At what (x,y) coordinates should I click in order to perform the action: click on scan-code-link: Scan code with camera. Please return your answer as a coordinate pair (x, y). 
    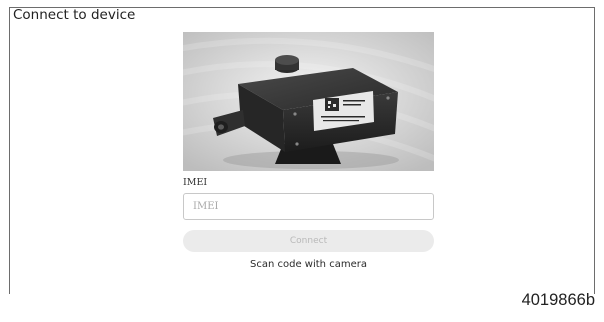
    Looking at the image, I should click on (308, 264).